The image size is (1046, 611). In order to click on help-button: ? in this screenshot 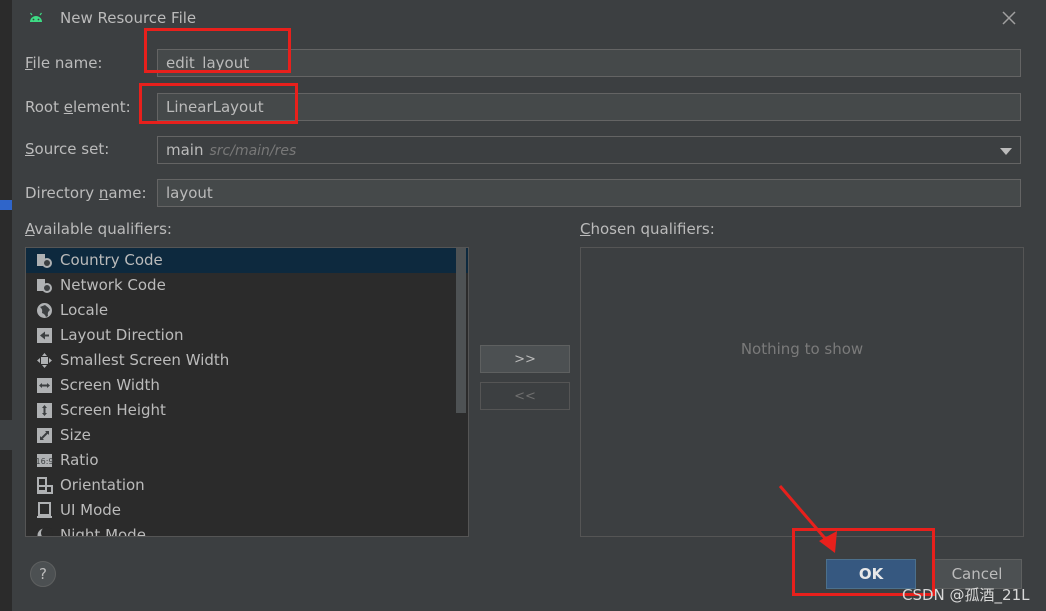, I will do `click(43, 574)`.